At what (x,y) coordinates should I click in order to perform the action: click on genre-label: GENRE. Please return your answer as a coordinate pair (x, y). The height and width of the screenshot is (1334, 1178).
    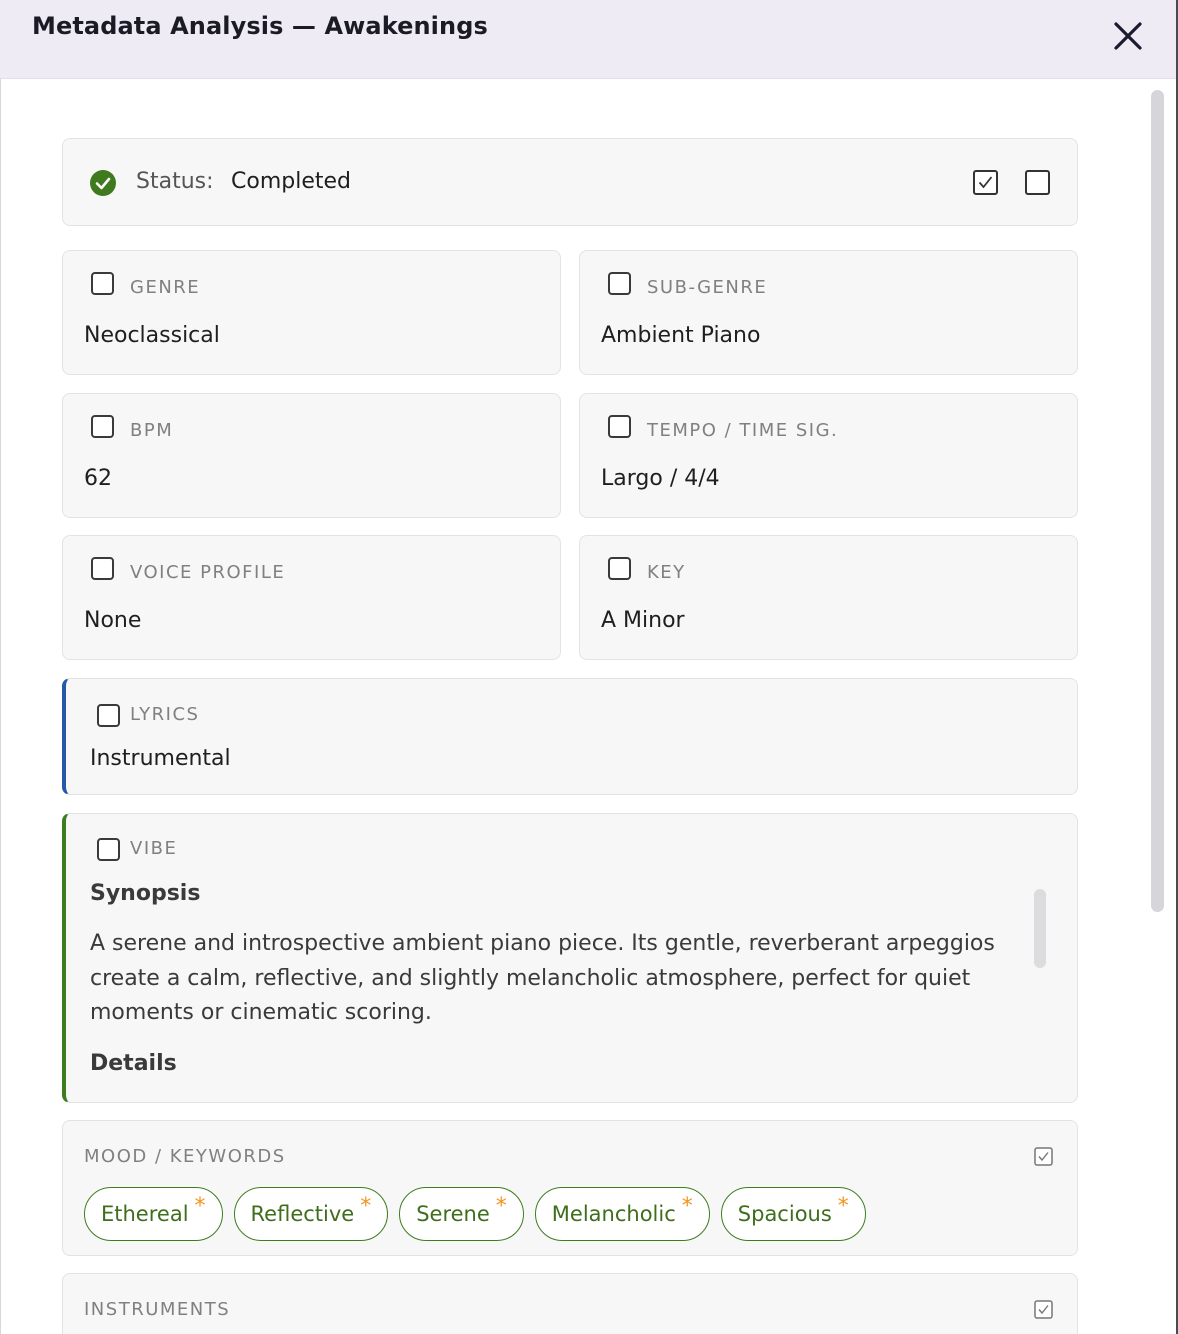
    Looking at the image, I should click on (165, 287).